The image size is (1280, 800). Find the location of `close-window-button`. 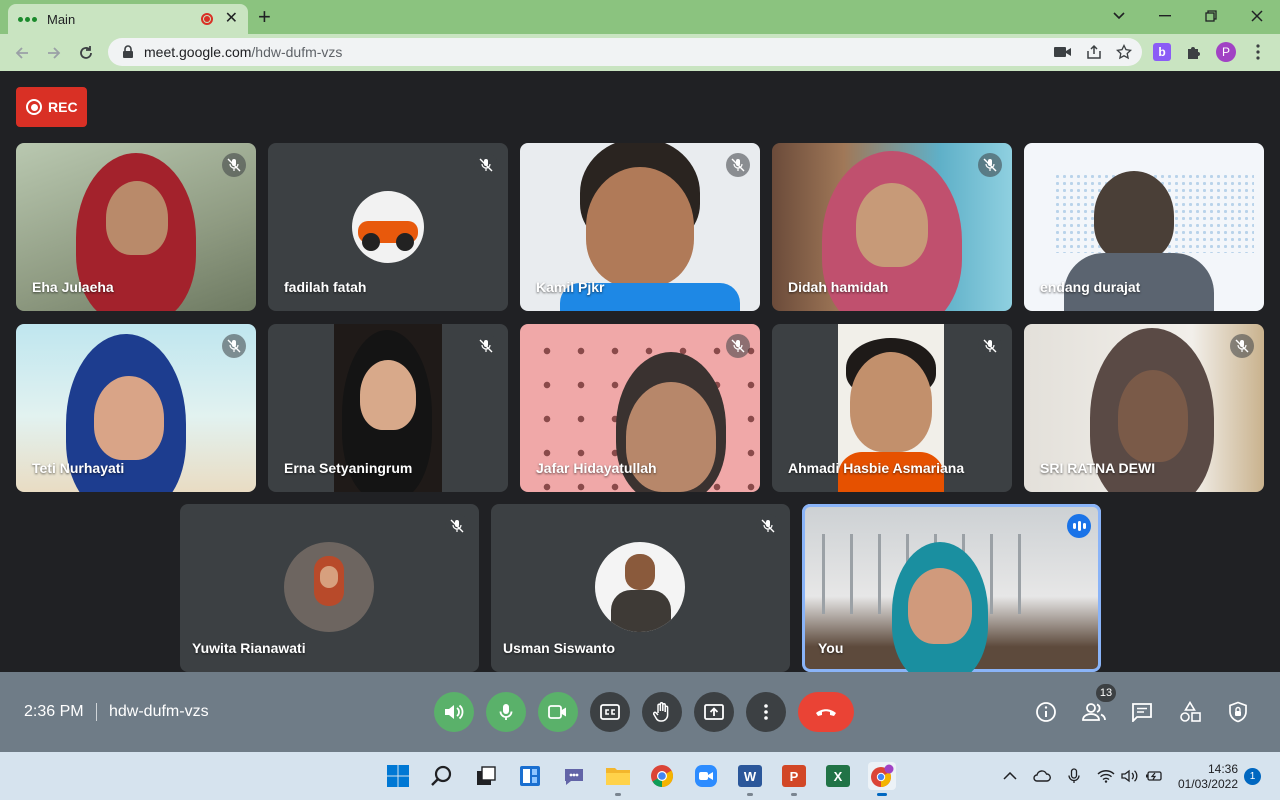

close-window-button is located at coordinates (1257, 16).